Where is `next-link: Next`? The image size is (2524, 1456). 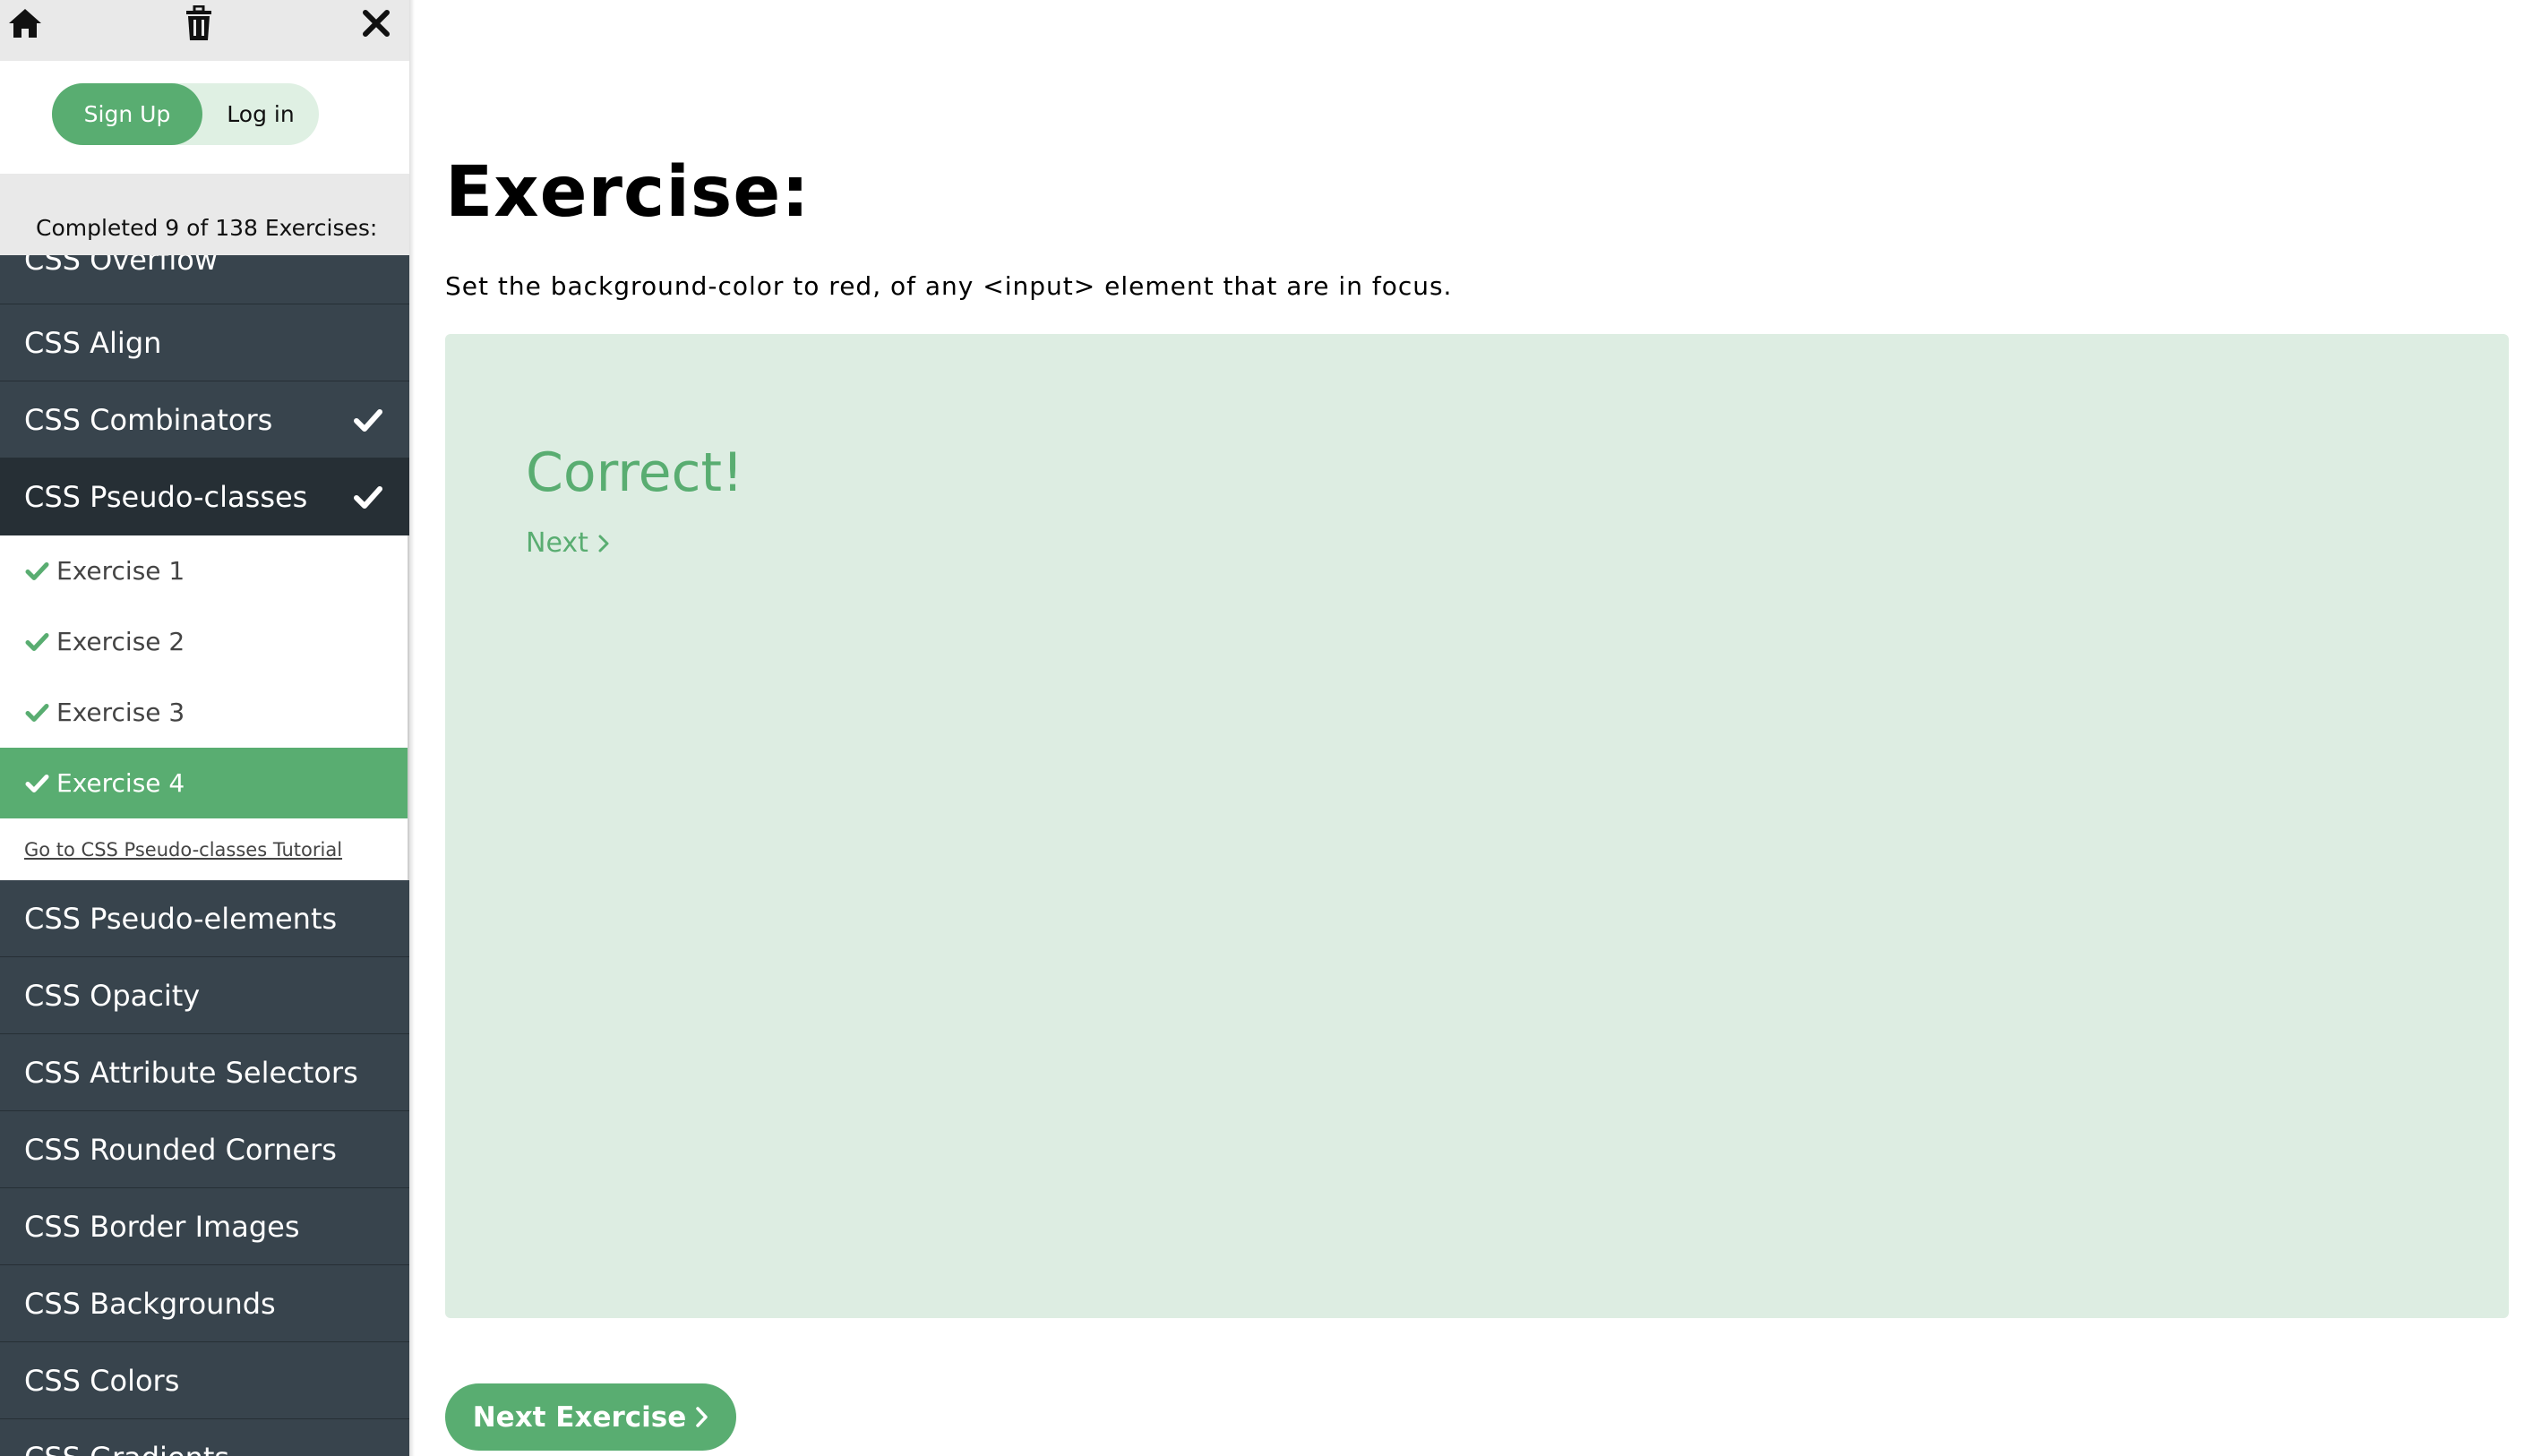 next-link: Next is located at coordinates (568, 543).